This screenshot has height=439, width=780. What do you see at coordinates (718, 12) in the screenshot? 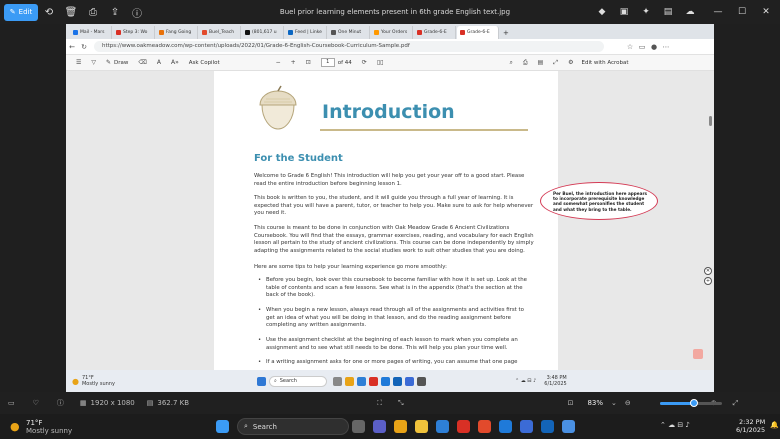
I see `minimize-icon: —` at bounding box center [718, 12].